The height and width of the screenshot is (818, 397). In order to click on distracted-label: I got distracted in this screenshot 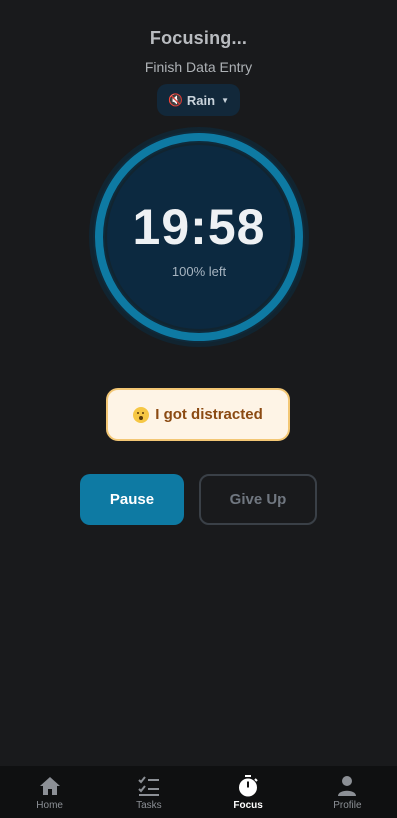, I will do `click(209, 414)`.